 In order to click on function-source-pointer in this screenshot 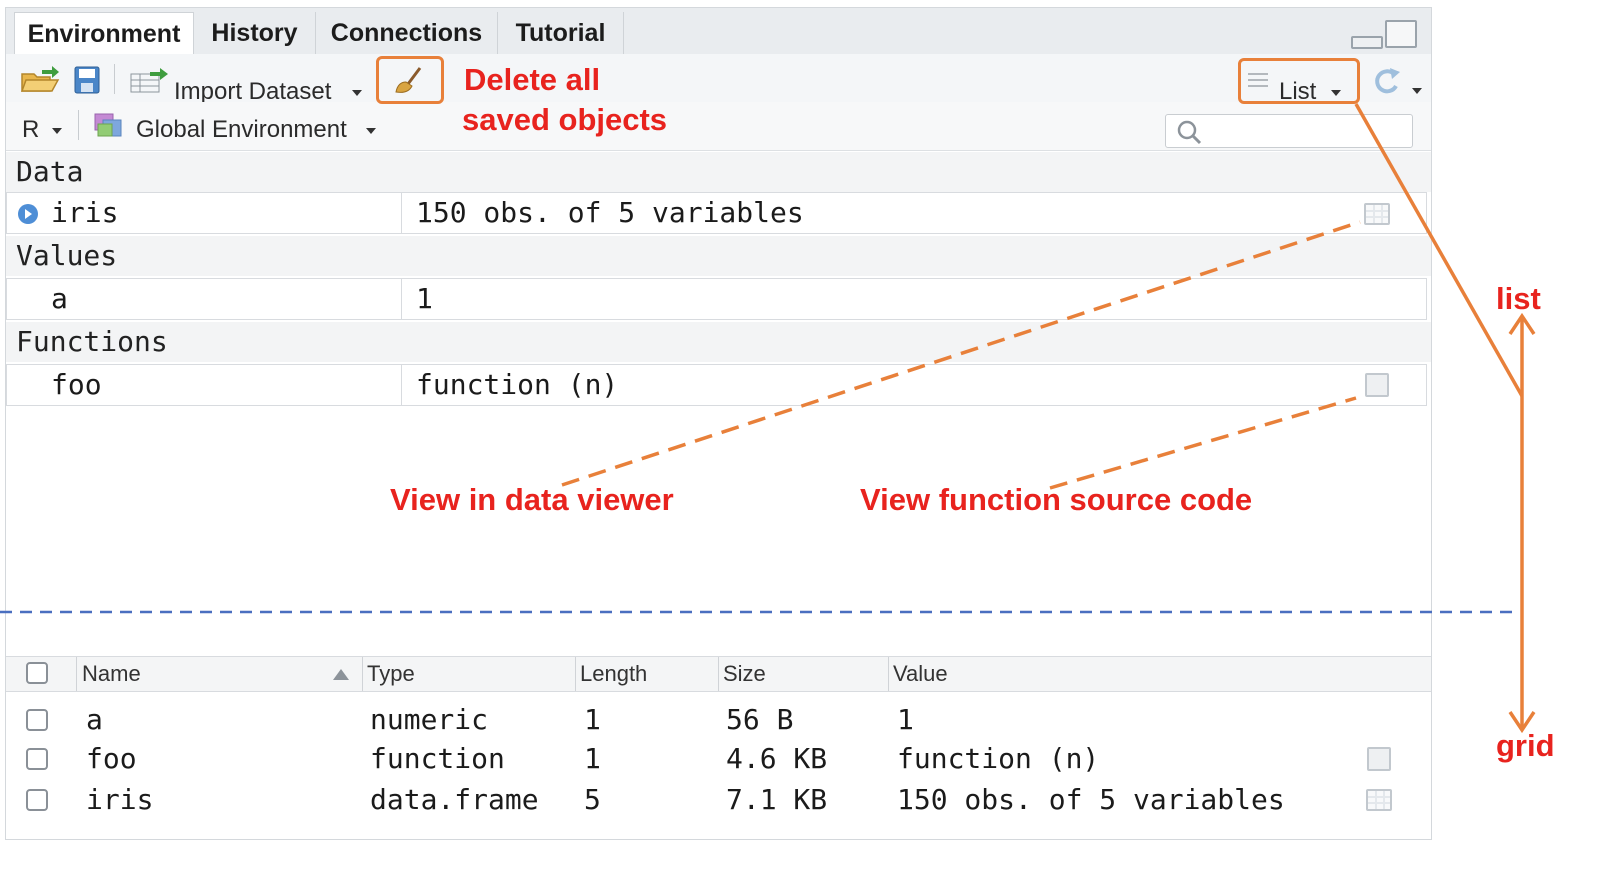, I will do `click(1203, 443)`.